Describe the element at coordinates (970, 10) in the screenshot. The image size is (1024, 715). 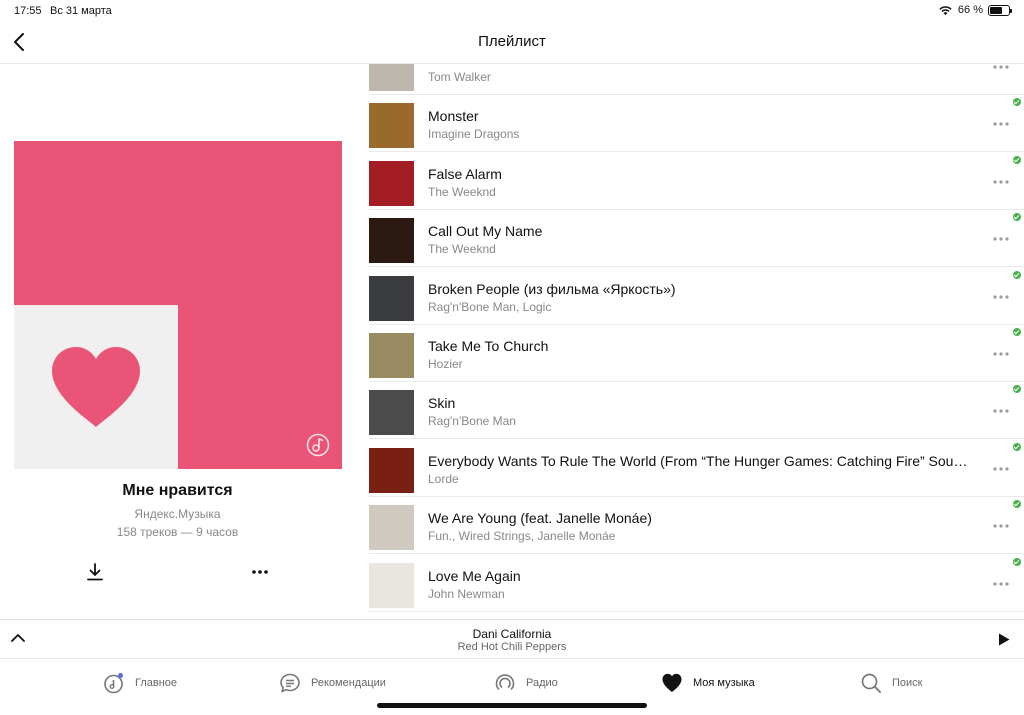
I see `battery-percent: 66 %` at that location.